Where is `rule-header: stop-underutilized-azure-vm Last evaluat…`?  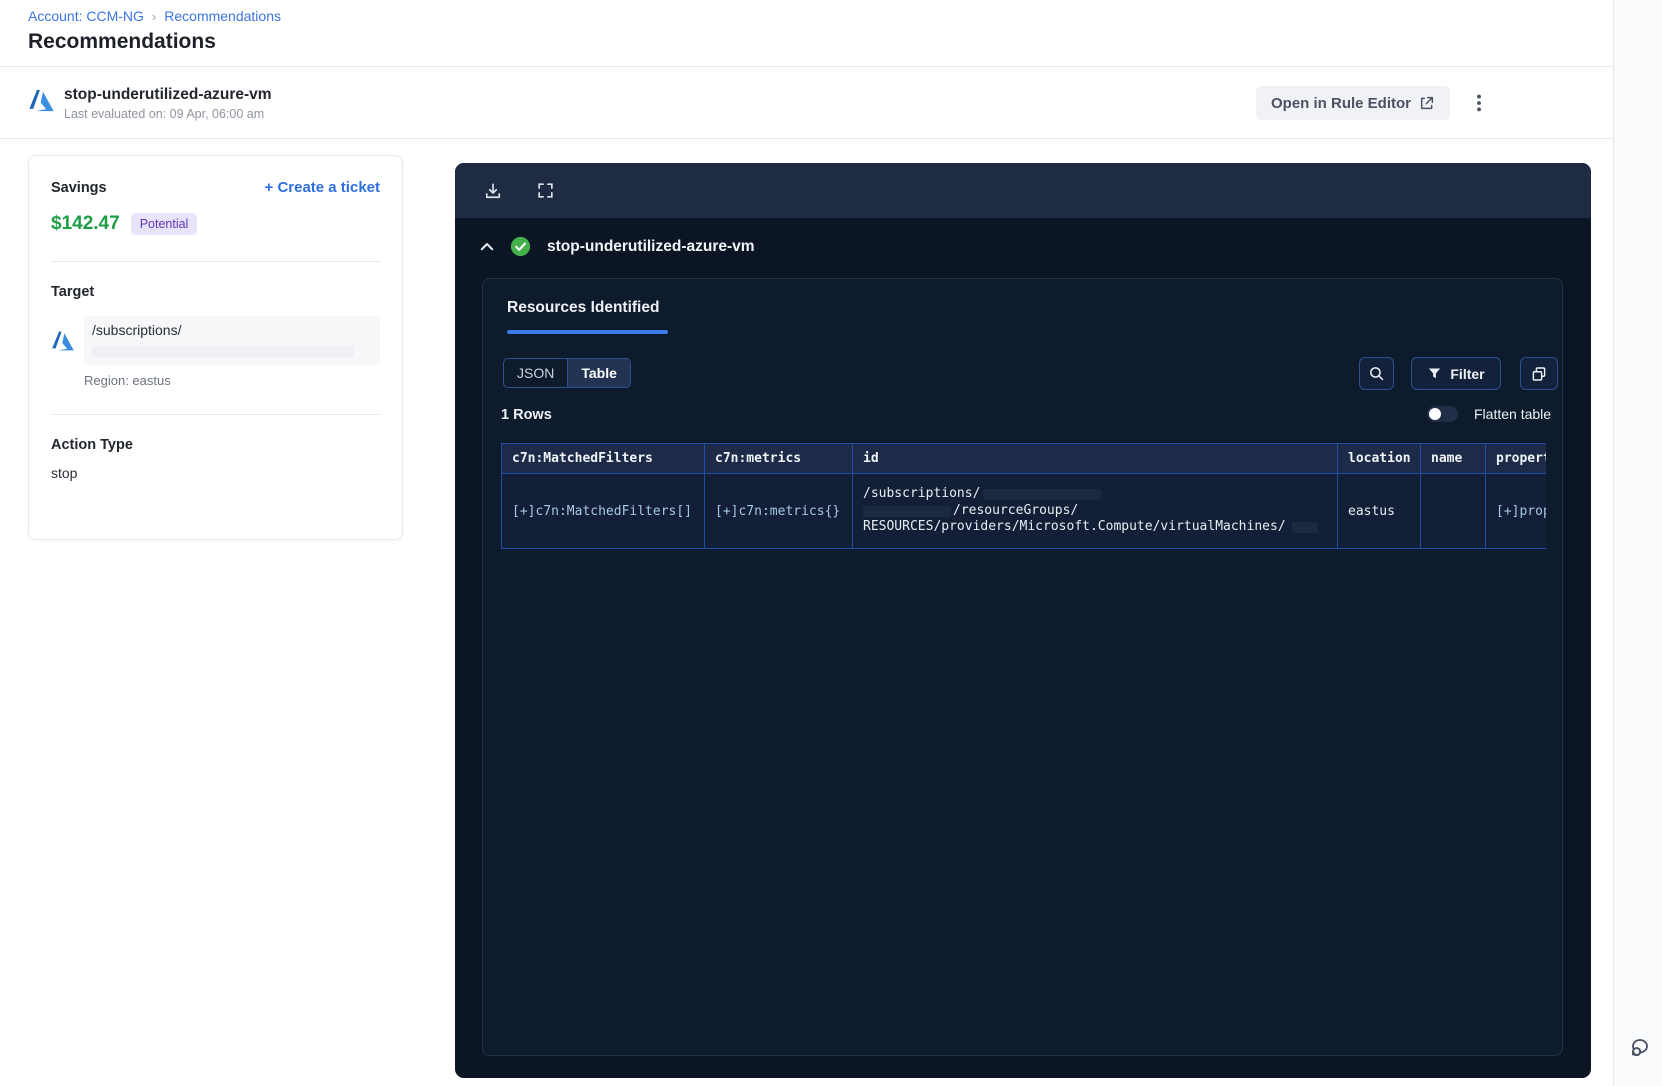
rule-header: stop-underutilized-azure-vm Last evaluat… is located at coordinates (806, 102).